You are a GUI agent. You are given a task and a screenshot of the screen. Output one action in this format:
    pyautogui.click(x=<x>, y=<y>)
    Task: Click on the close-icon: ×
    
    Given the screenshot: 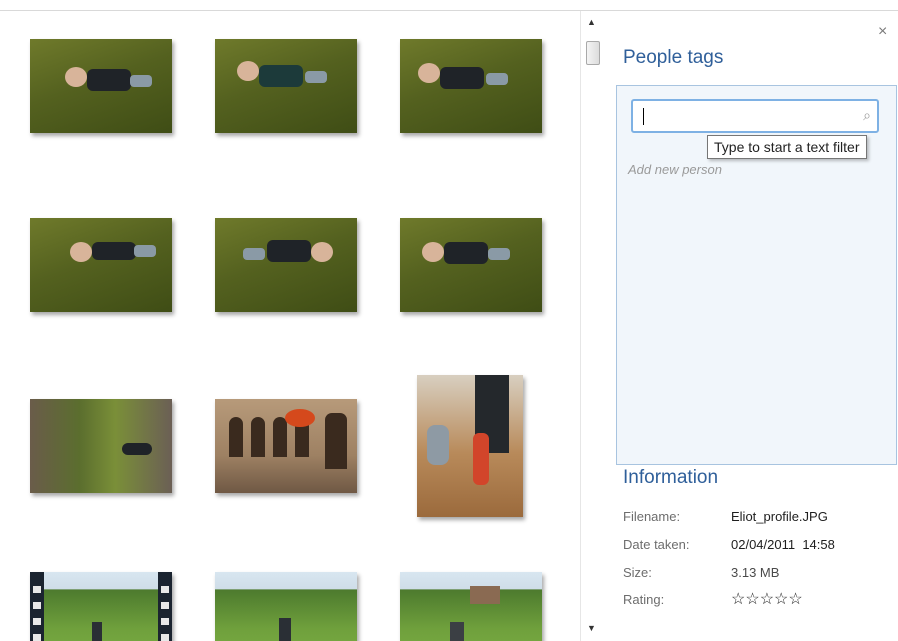 What is the action you would take?
    pyautogui.click(x=882, y=32)
    